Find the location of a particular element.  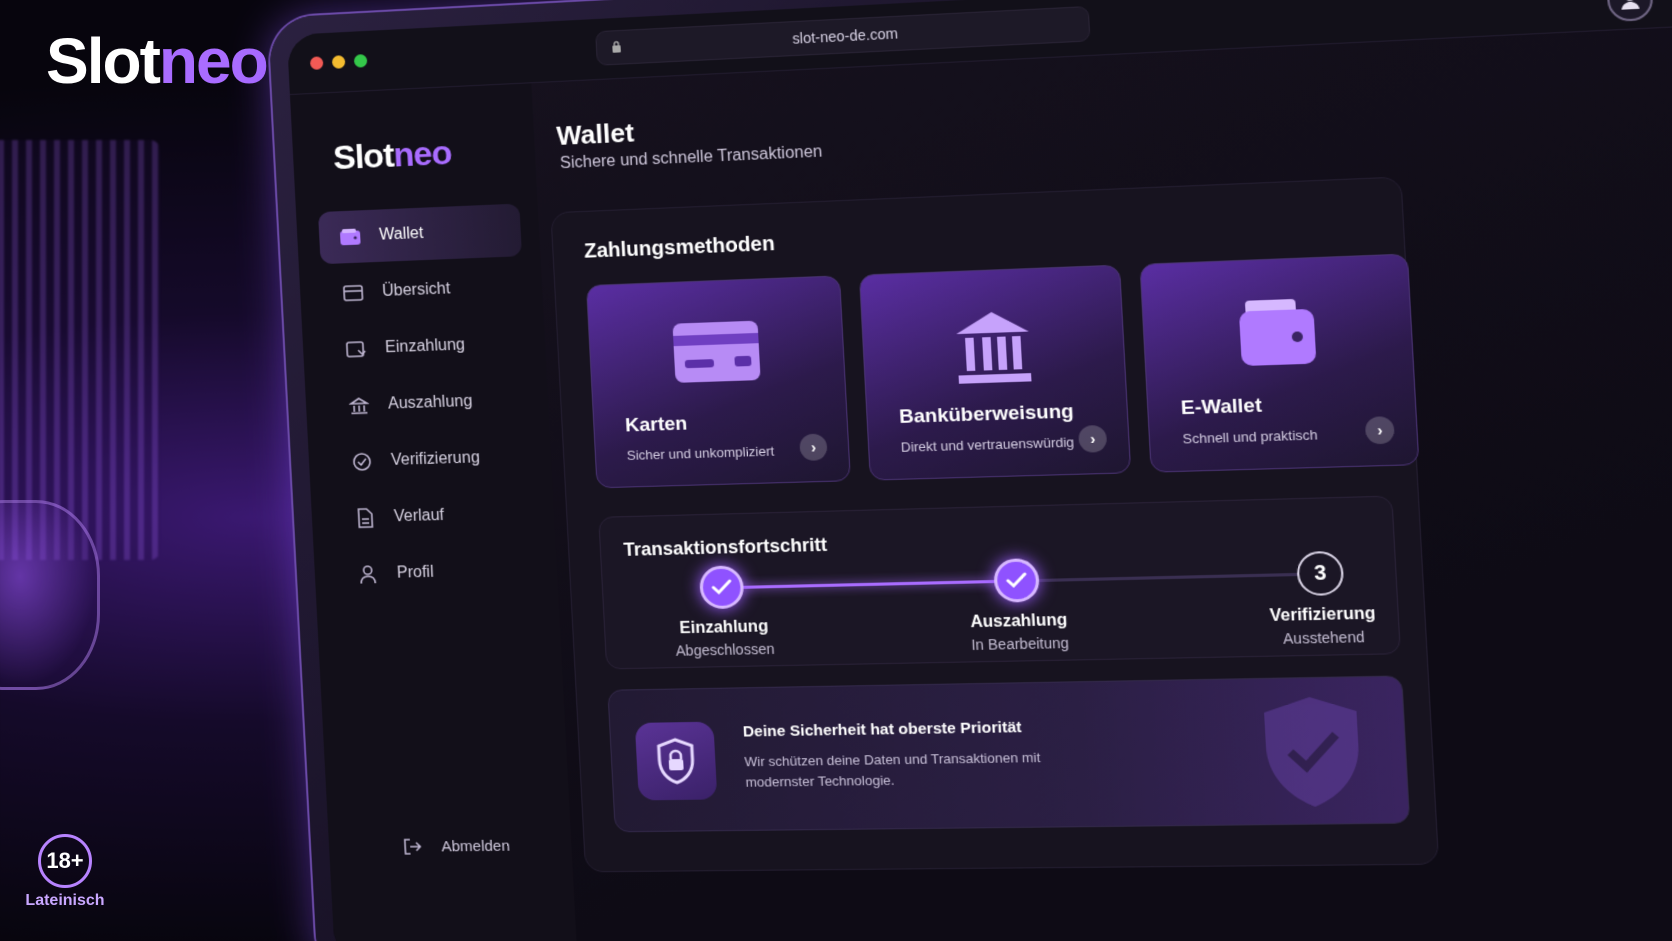

progress-step-einzahlung: Einzahlung Abgeschlossen is located at coordinates (723, 611).